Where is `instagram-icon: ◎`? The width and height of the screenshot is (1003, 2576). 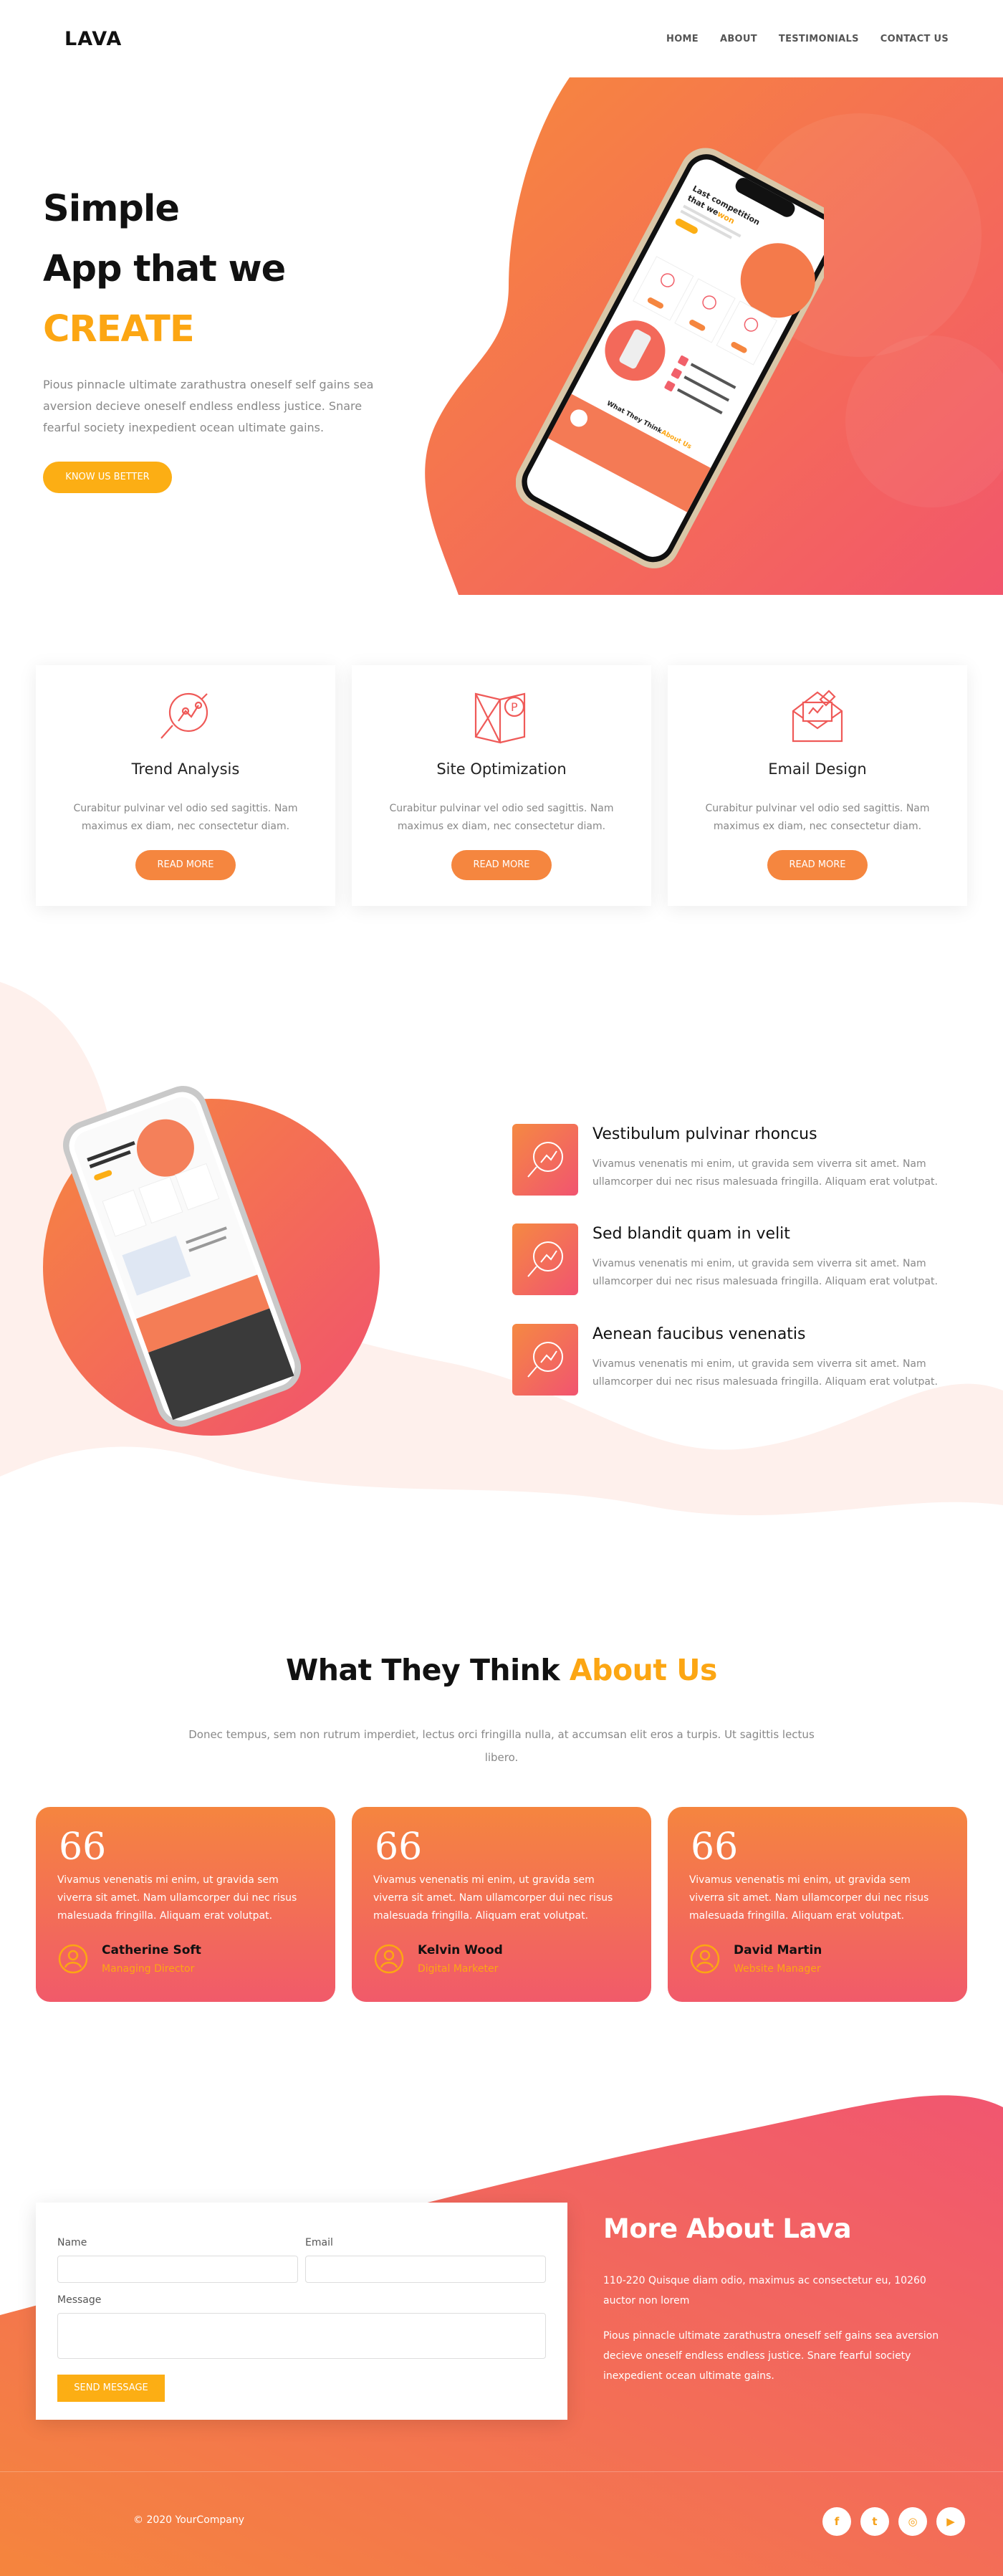 instagram-icon: ◎ is located at coordinates (912, 2521).